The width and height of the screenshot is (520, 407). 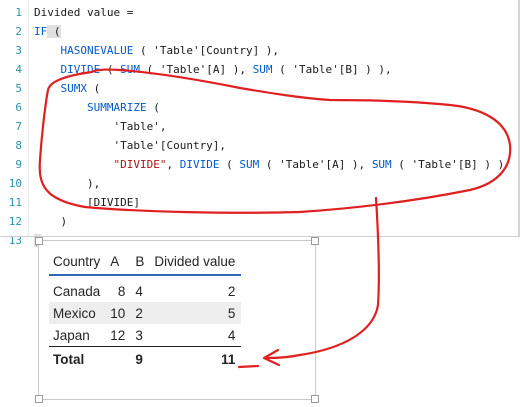 I want to click on line-number: 6, so click(x=18, y=107).